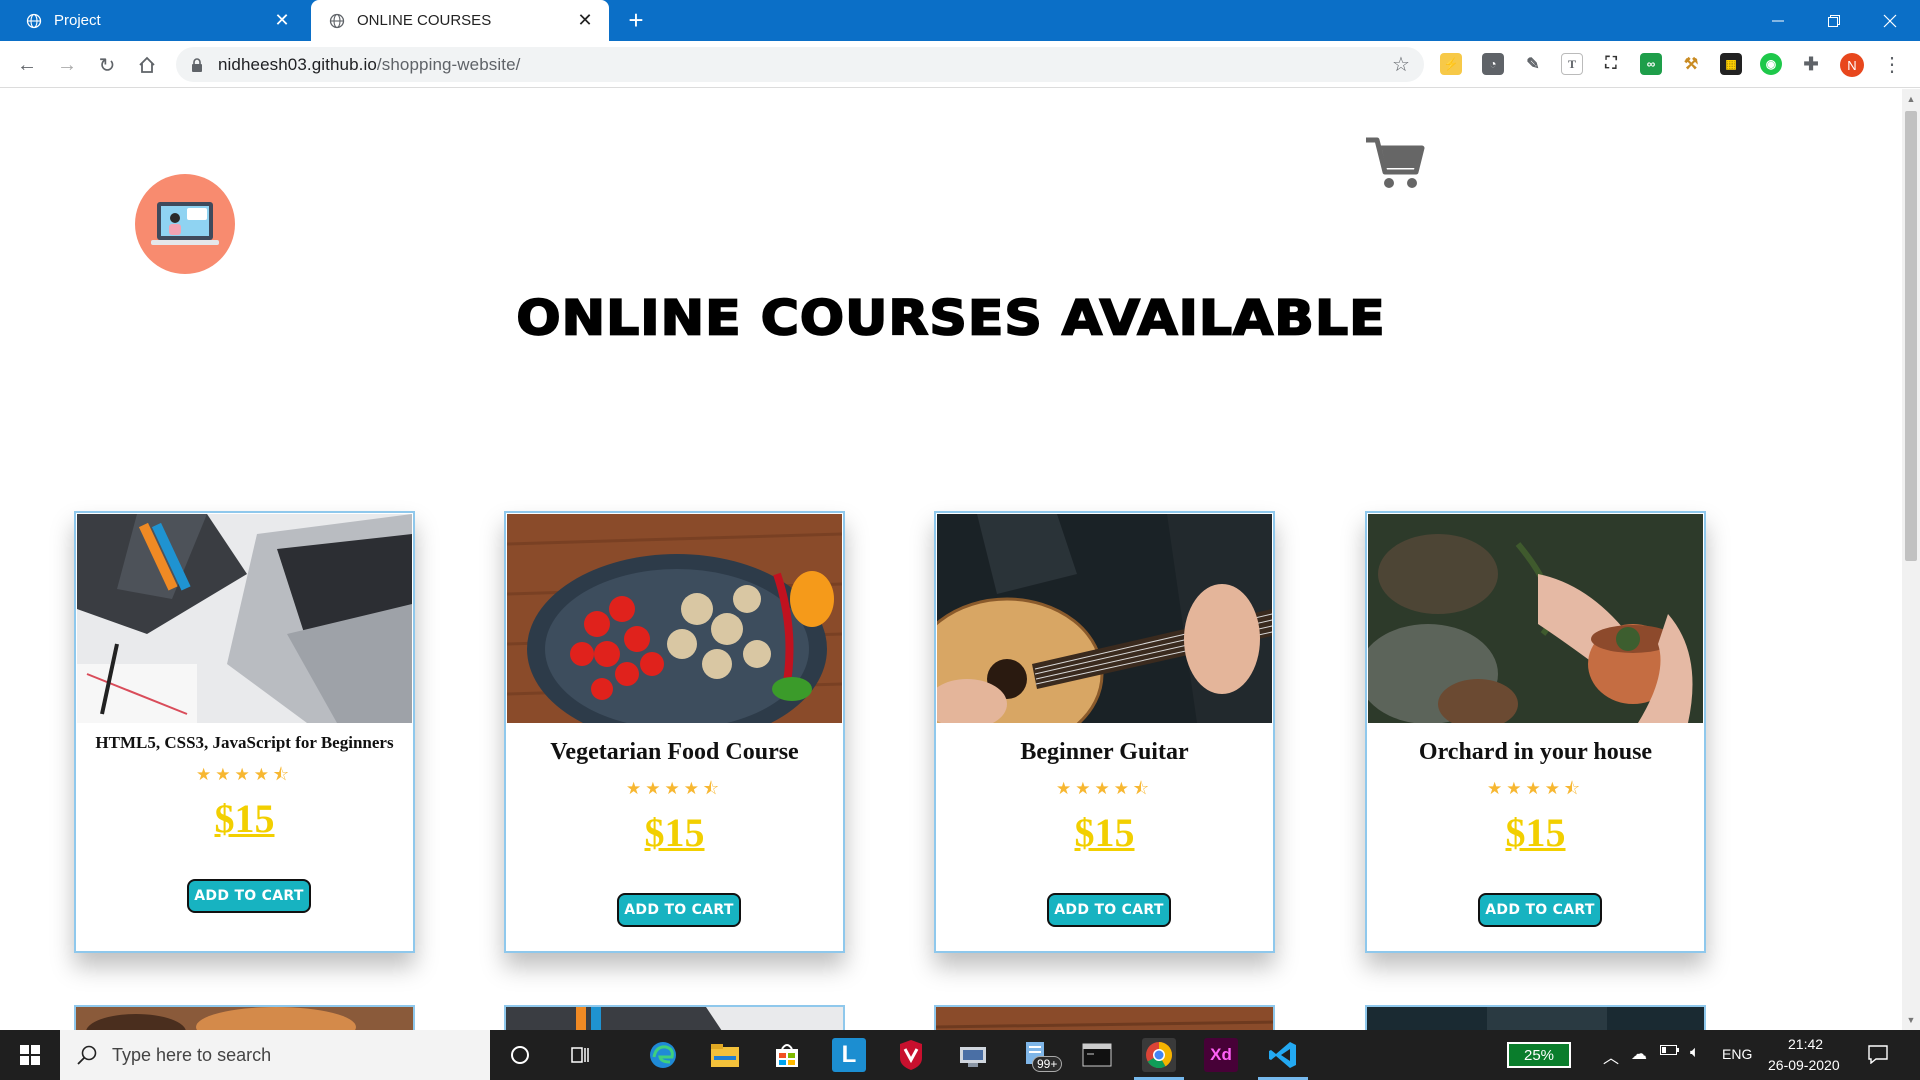 This screenshot has width=1920, height=1080. I want to click on scroll-up-arrow-icon: ▲, so click(1911, 99).